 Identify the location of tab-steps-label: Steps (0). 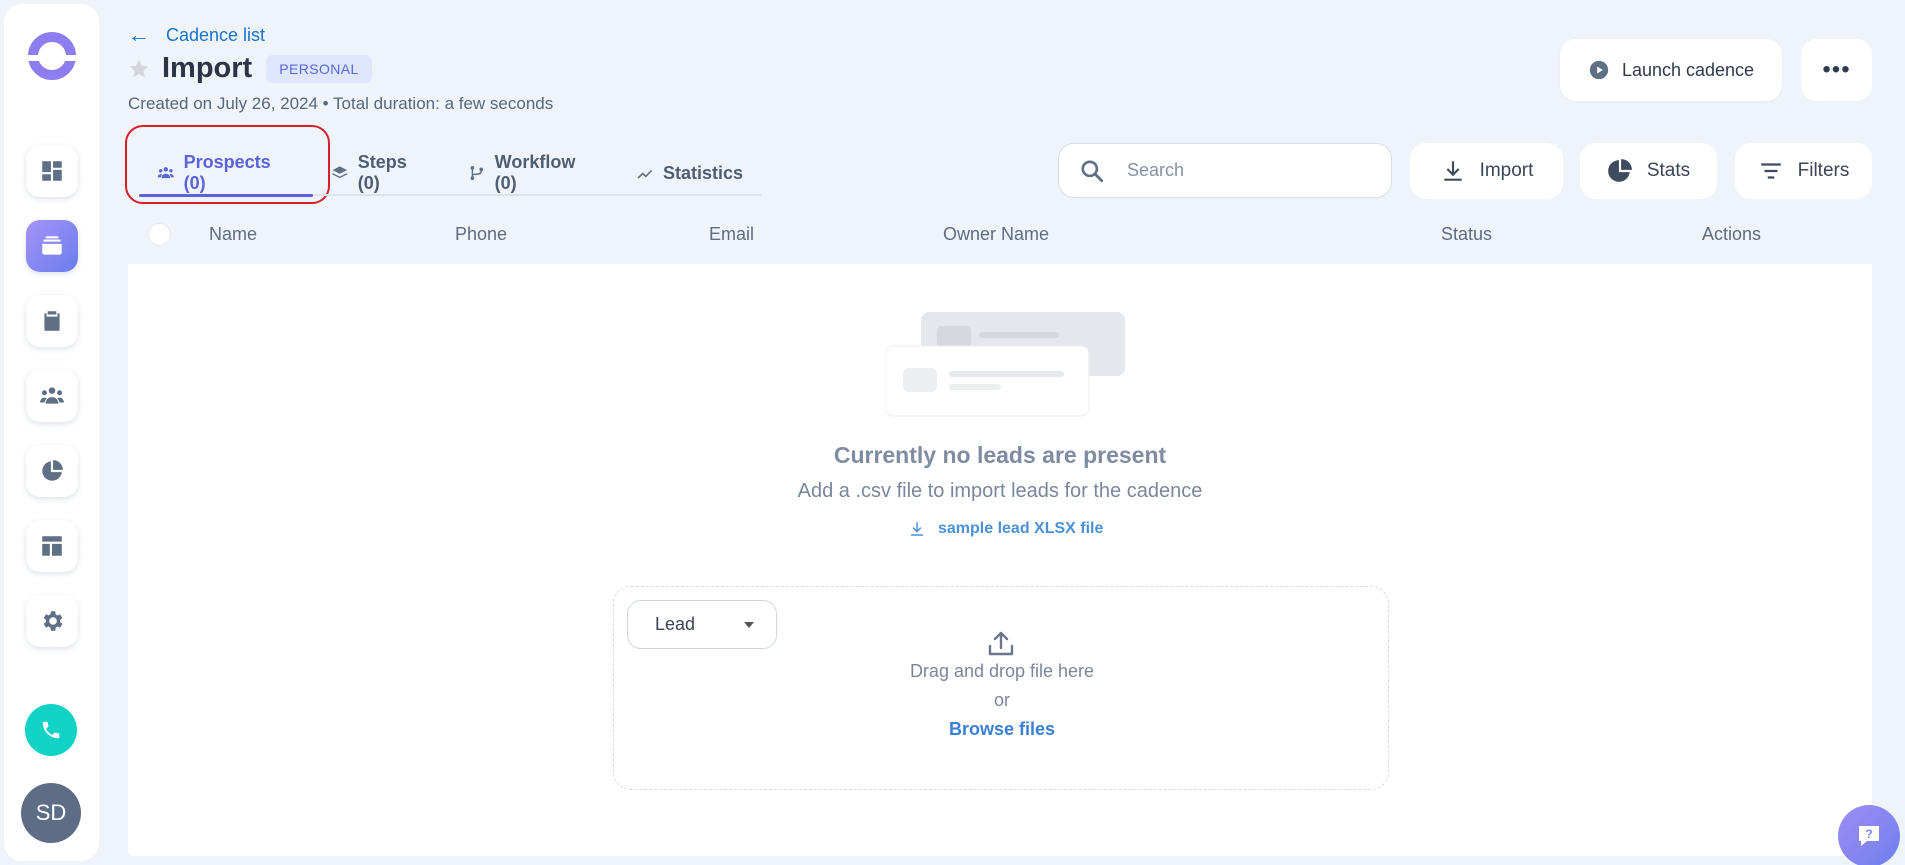
(382, 172).